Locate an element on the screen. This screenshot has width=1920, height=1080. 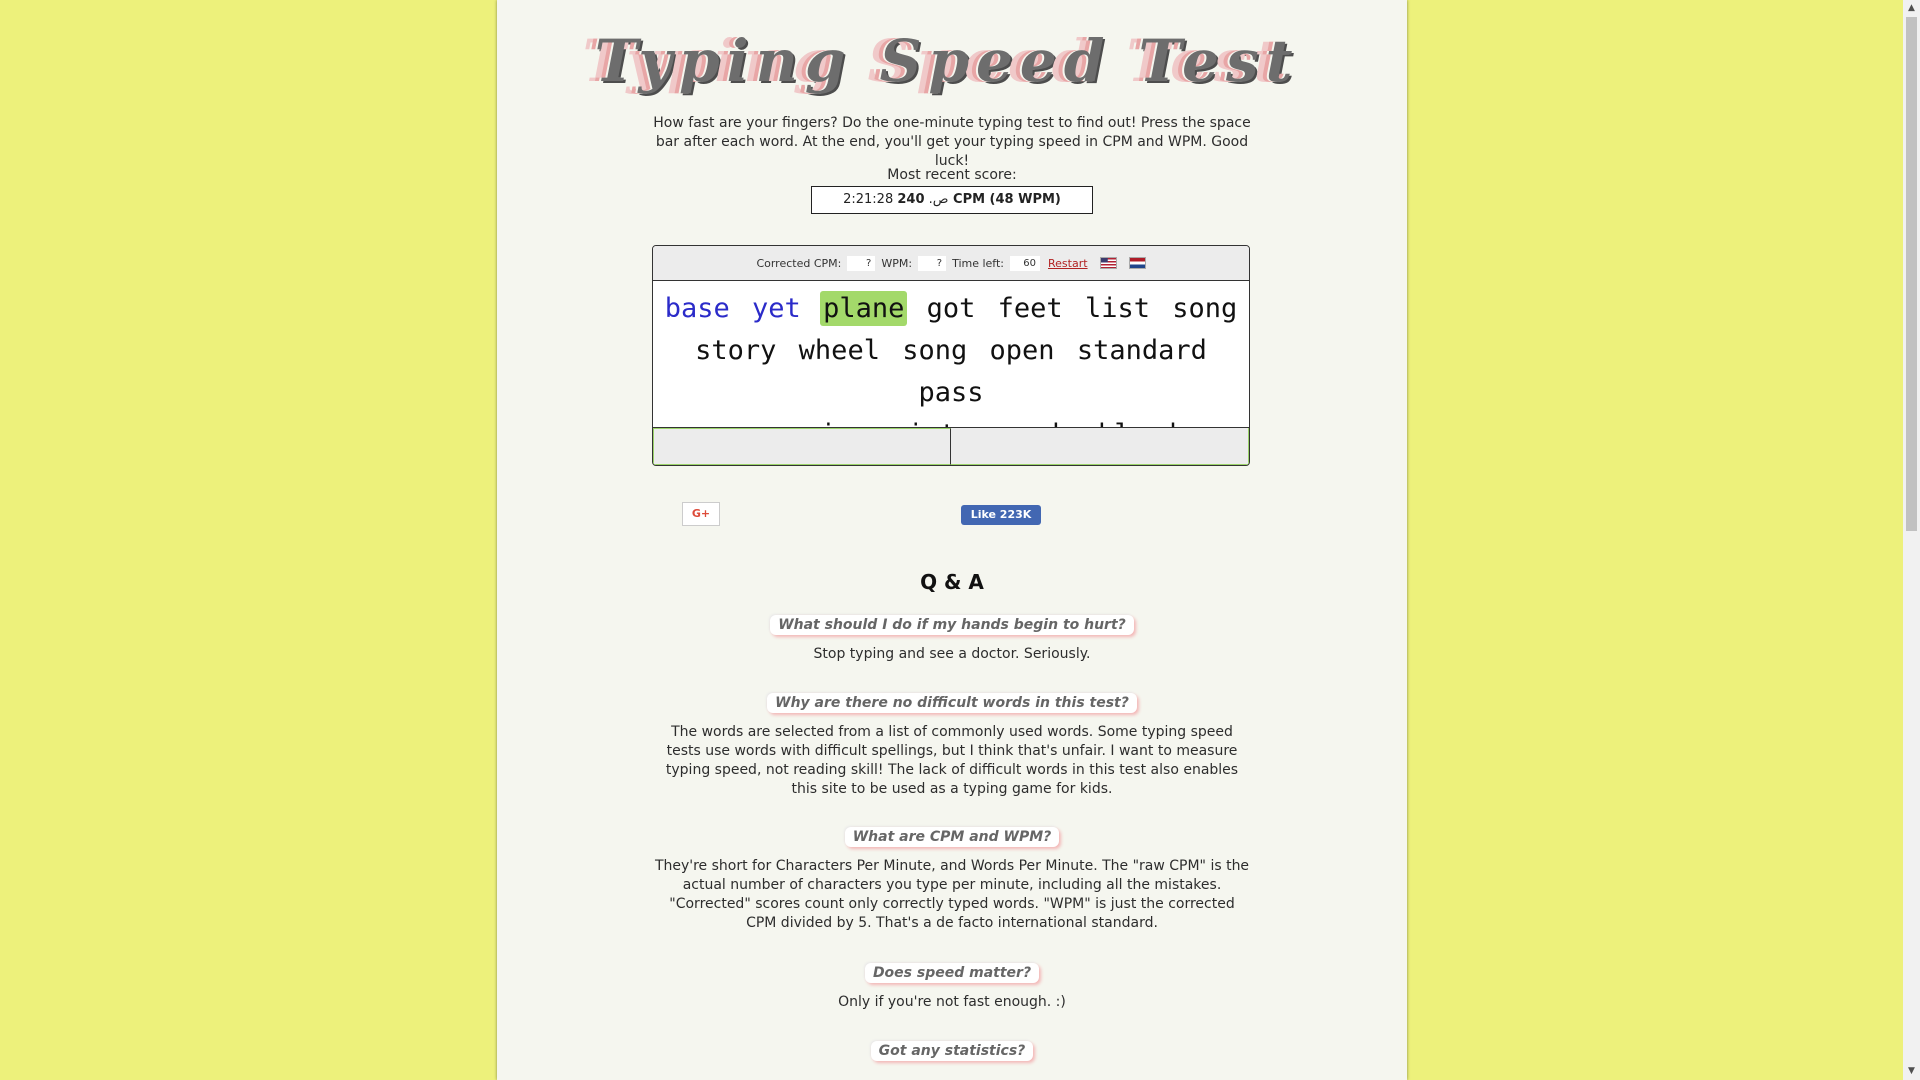
input-row is located at coordinates (951, 446).